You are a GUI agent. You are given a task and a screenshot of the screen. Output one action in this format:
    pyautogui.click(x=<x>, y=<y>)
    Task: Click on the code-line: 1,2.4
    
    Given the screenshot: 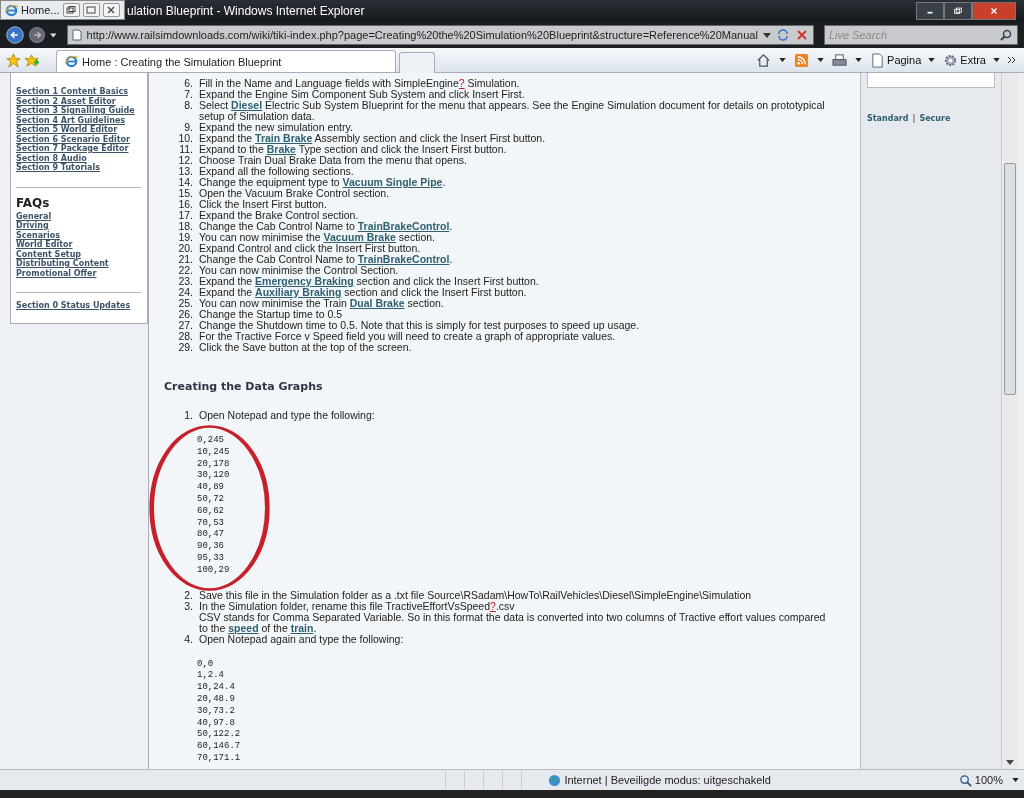 What is the action you would take?
    pyautogui.click(x=211, y=676)
    